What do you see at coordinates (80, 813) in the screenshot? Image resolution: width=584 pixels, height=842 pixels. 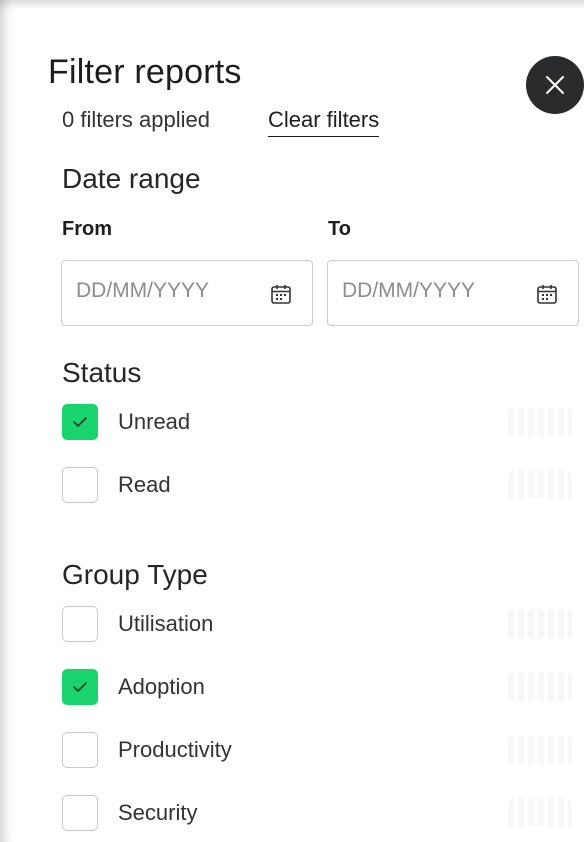 I see `security-checkbox` at bounding box center [80, 813].